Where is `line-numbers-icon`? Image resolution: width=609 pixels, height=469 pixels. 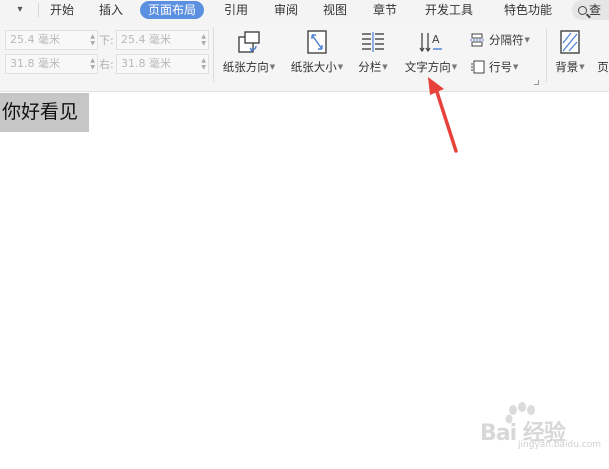 line-numbers-icon is located at coordinates (478, 67).